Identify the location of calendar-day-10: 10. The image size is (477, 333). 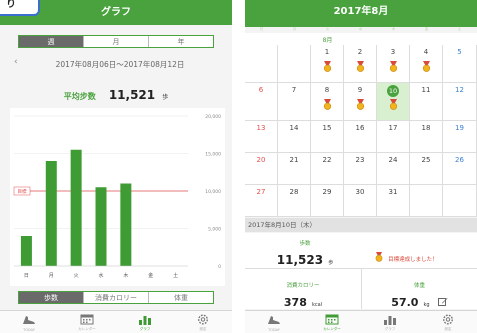
(393, 102).